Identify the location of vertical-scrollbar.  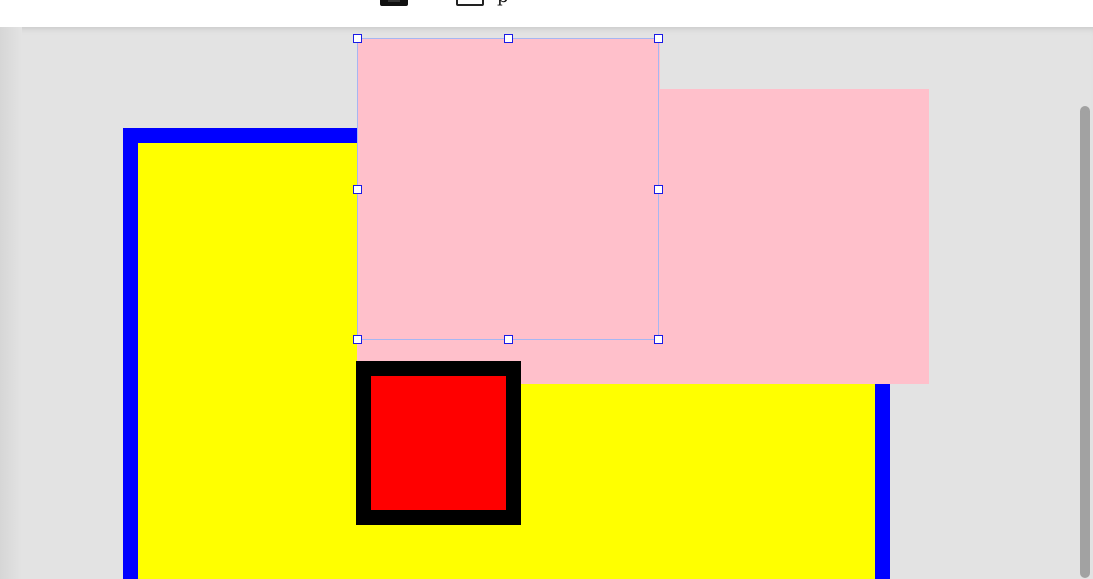
(1085, 303).